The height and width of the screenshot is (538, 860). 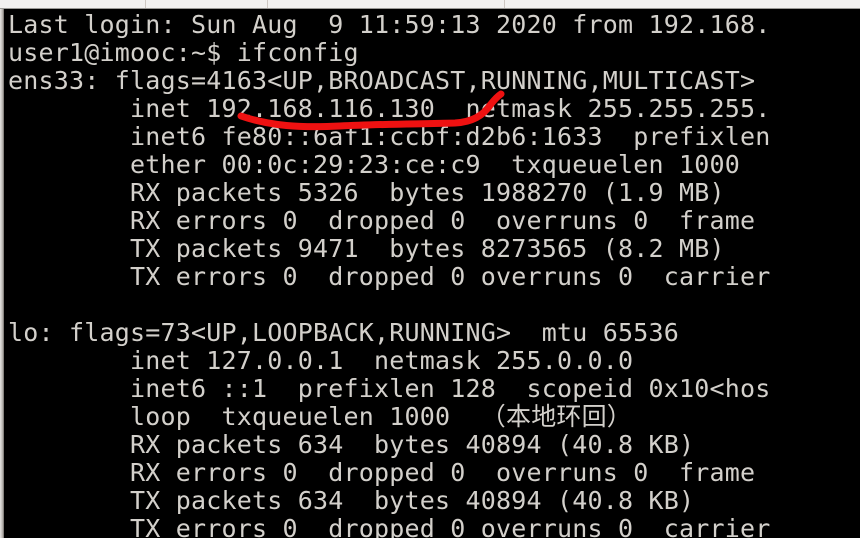 I want to click on terminal-line: RX packets 634 bytes 40894 (40.8 KB), so click(x=351, y=444).